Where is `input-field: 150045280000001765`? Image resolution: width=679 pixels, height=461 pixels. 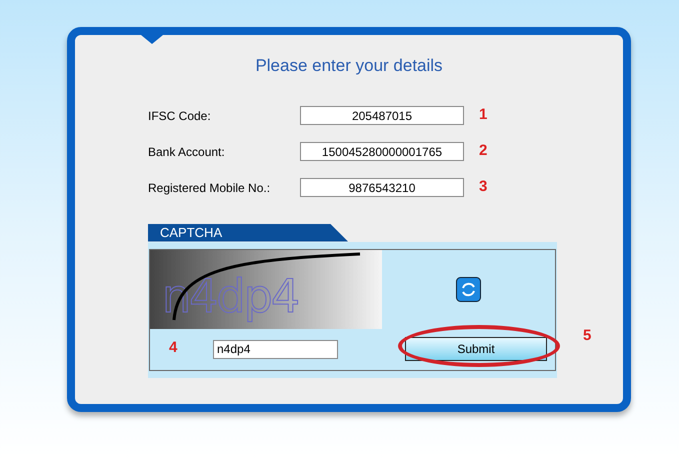
input-field: 150045280000001765 is located at coordinates (382, 151).